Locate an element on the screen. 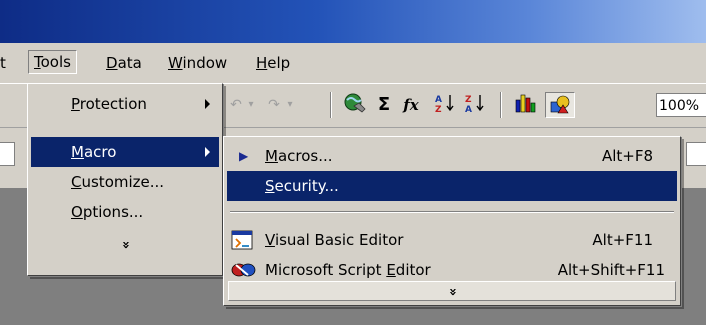  menu-accel: D is located at coordinates (112, 63).